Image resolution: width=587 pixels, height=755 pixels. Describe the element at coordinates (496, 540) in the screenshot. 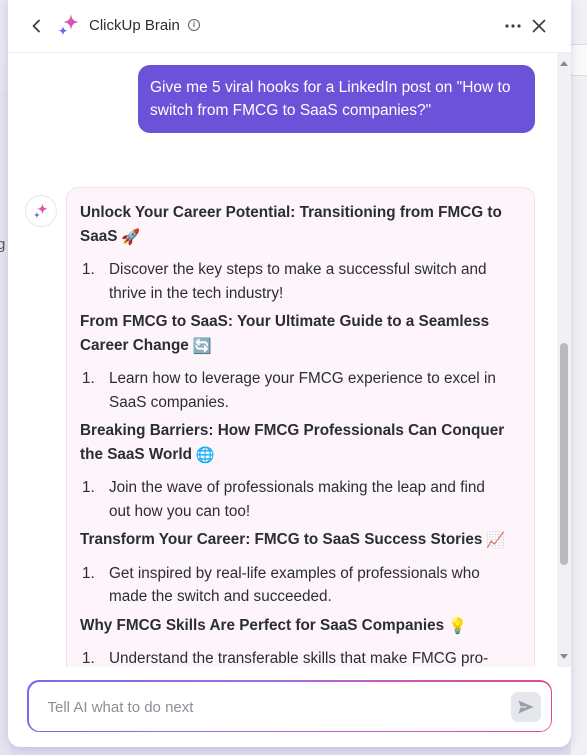

I see `chart-increasing-icon: 📈` at that location.